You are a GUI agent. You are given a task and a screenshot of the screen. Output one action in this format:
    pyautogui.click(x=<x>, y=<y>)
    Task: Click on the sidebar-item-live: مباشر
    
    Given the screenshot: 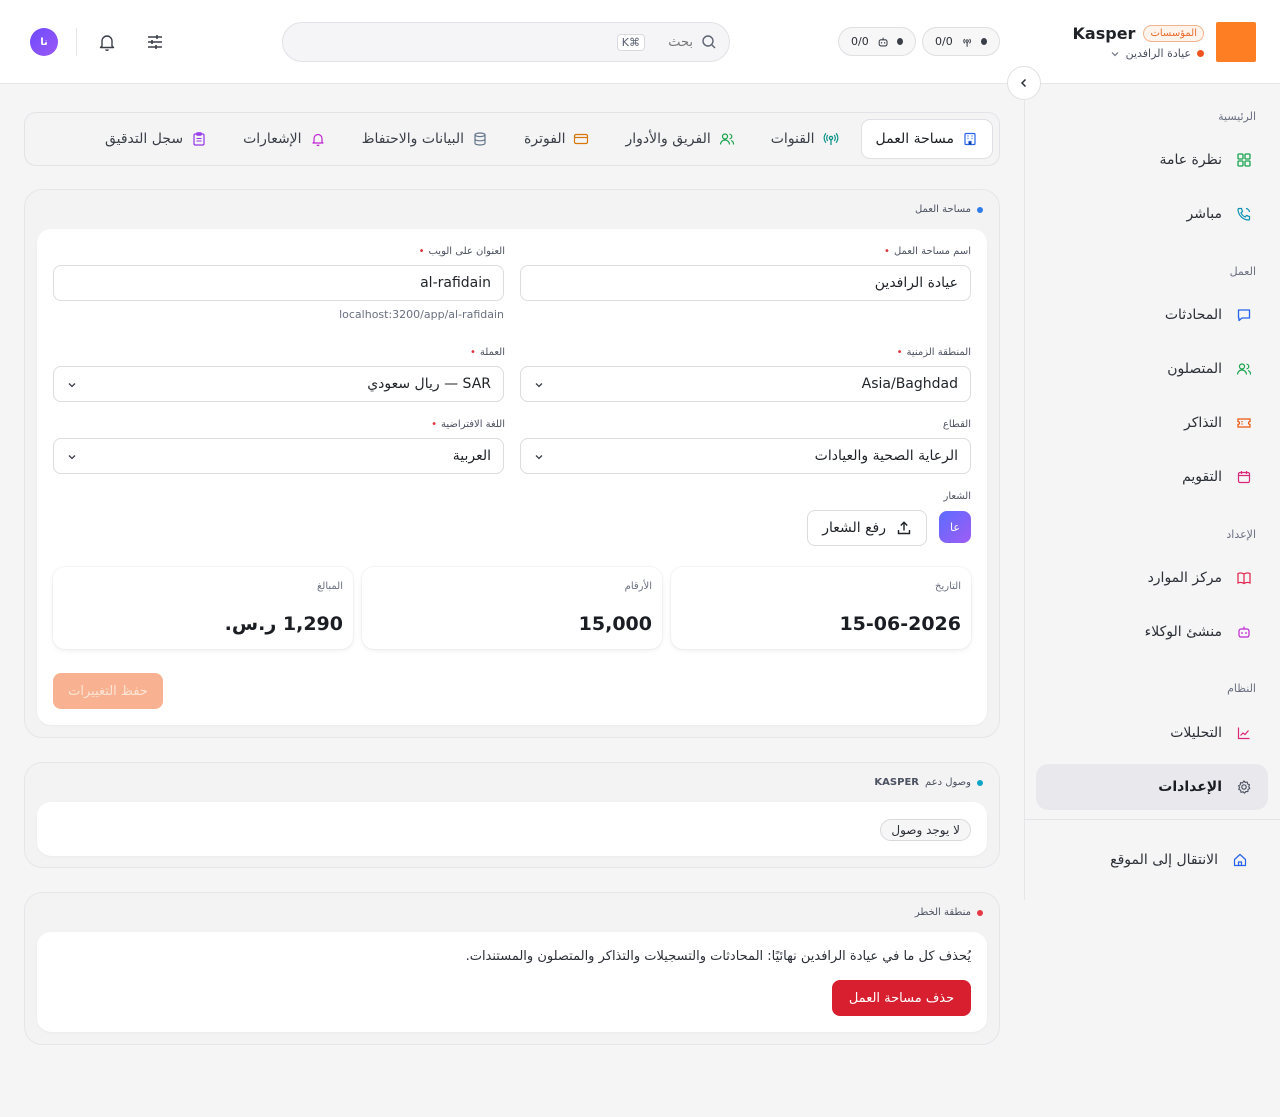 What is the action you would take?
    pyautogui.click(x=1152, y=214)
    